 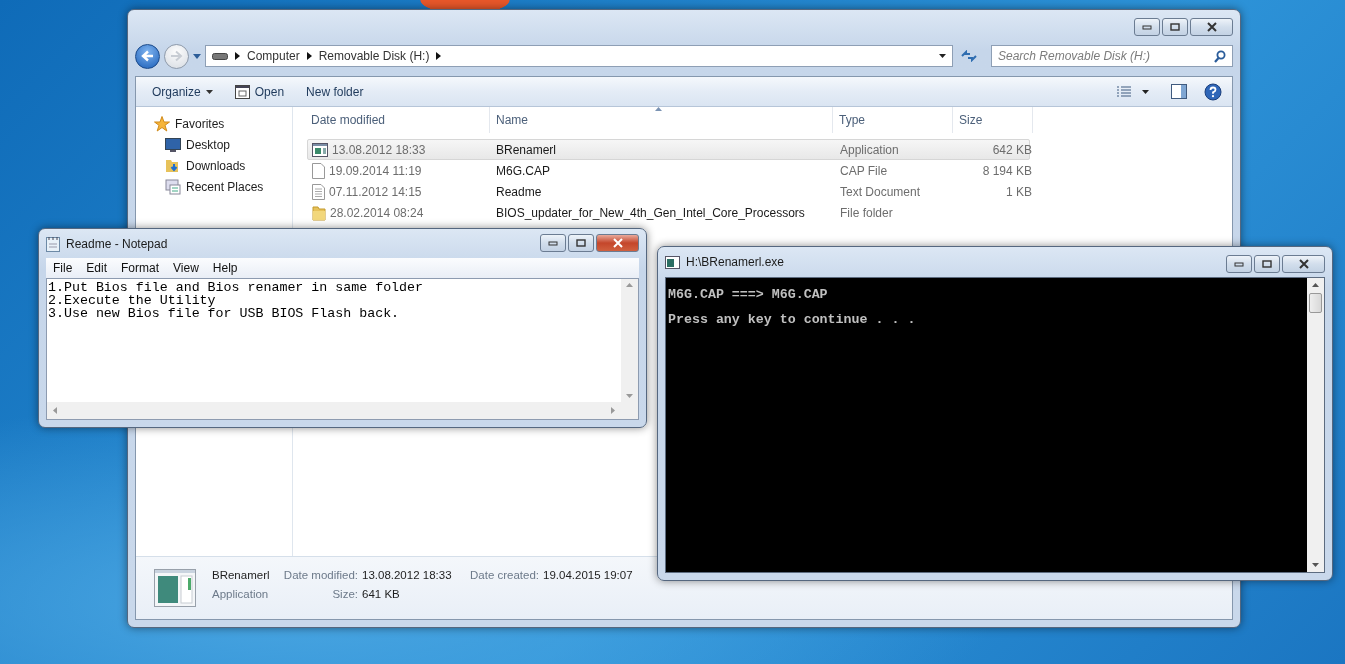 I want to click on menu-item: File, so click(x=63, y=268).